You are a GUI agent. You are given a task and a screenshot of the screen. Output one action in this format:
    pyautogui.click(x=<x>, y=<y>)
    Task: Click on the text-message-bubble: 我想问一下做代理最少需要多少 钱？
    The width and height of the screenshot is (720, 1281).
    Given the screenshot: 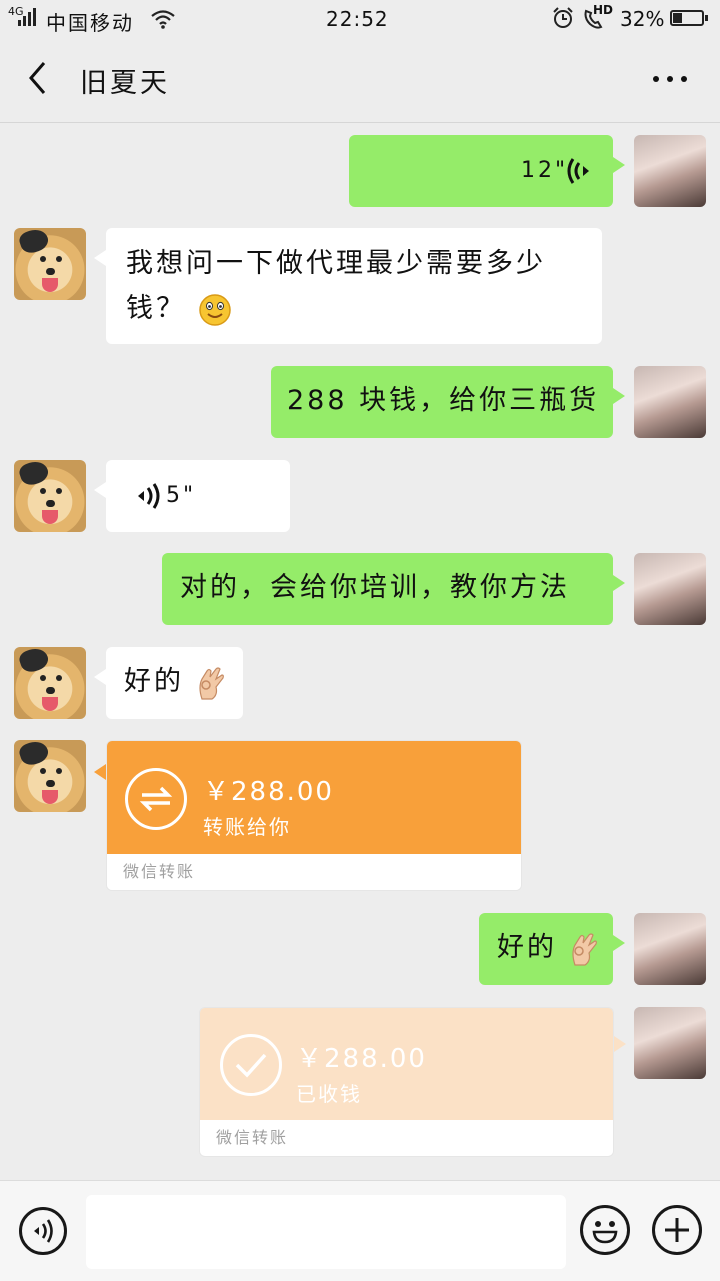 What is the action you would take?
    pyautogui.click(x=348, y=286)
    